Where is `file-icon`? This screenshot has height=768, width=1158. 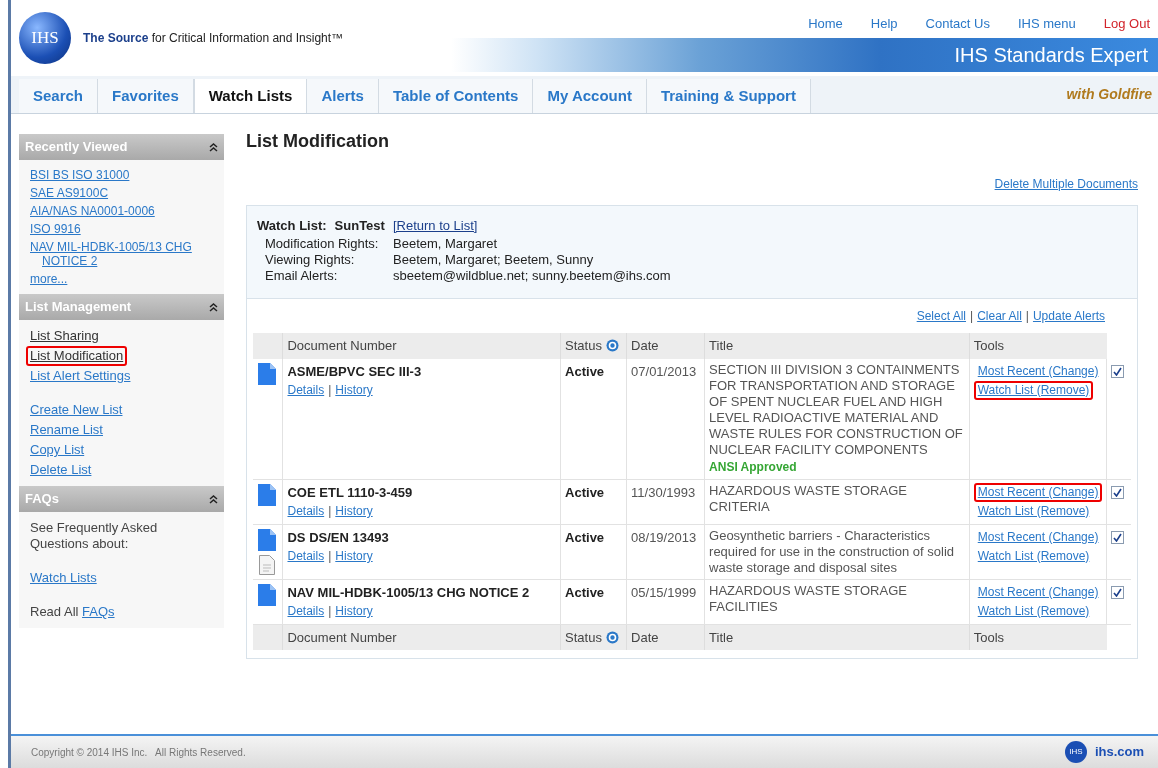 file-icon is located at coordinates (267, 564).